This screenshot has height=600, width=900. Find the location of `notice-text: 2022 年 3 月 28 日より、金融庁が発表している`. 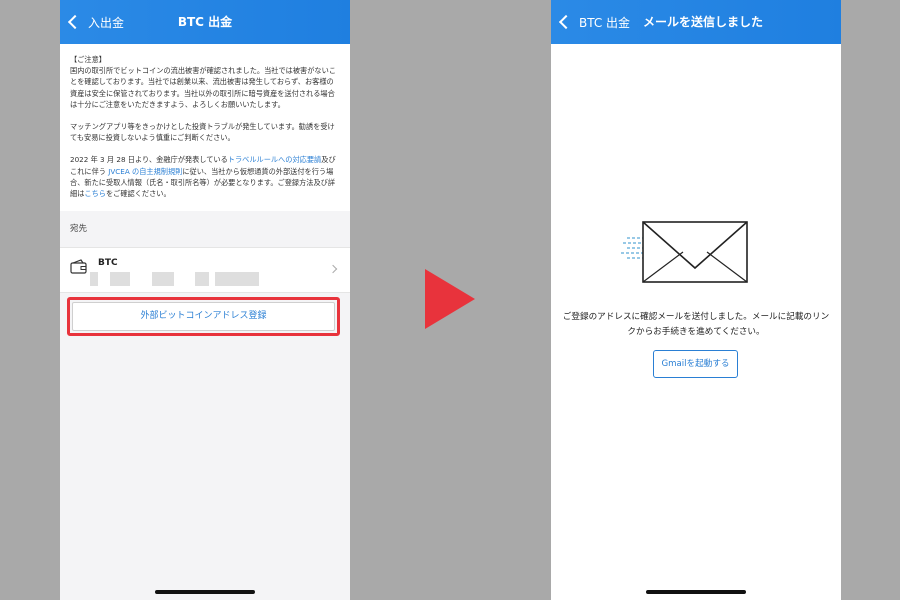

notice-text: 2022 年 3 月 28 日より、金融庁が発表している is located at coordinates (149, 160).